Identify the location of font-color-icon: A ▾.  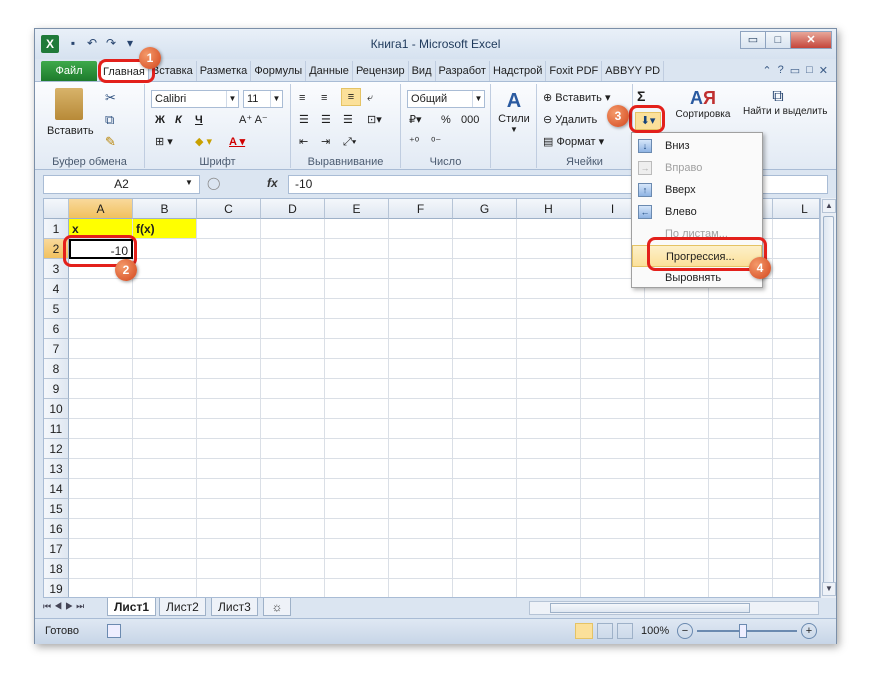
(237, 143).